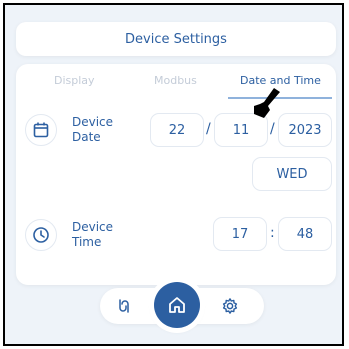 Image resolution: width=349 pixels, height=349 pixels. Describe the element at coordinates (93, 122) in the screenshot. I see `date-label-line1: Device` at that location.